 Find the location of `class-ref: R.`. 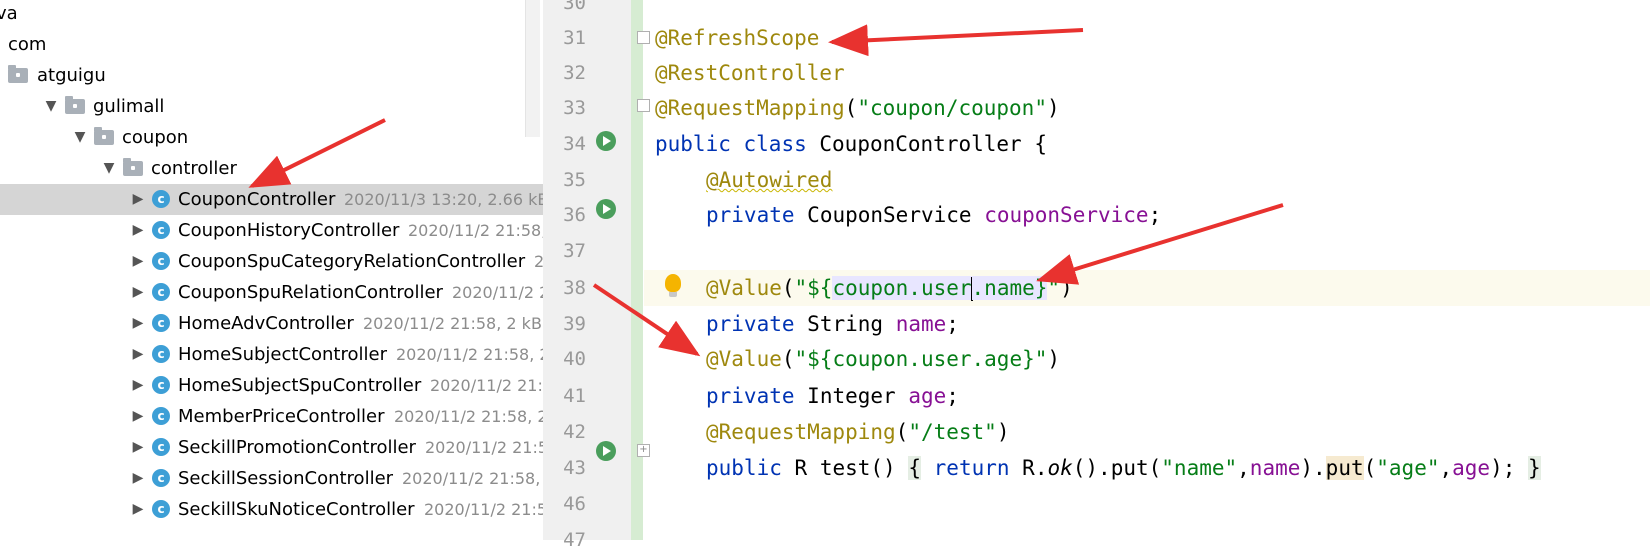

class-ref: R. is located at coordinates (1035, 468).